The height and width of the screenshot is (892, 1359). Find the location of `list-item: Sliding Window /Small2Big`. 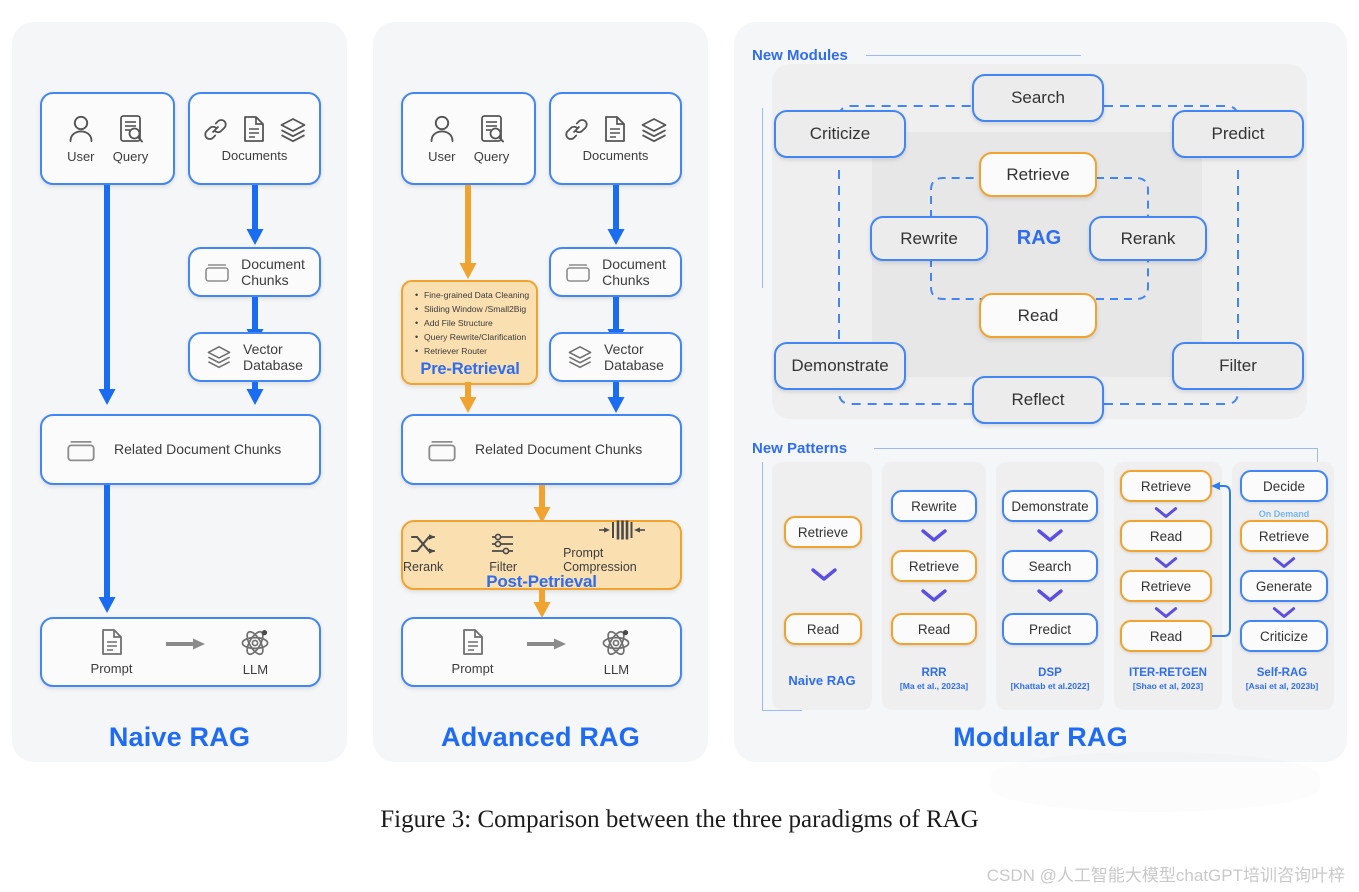

list-item: Sliding Window /Small2Big is located at coordinates (471, 309).